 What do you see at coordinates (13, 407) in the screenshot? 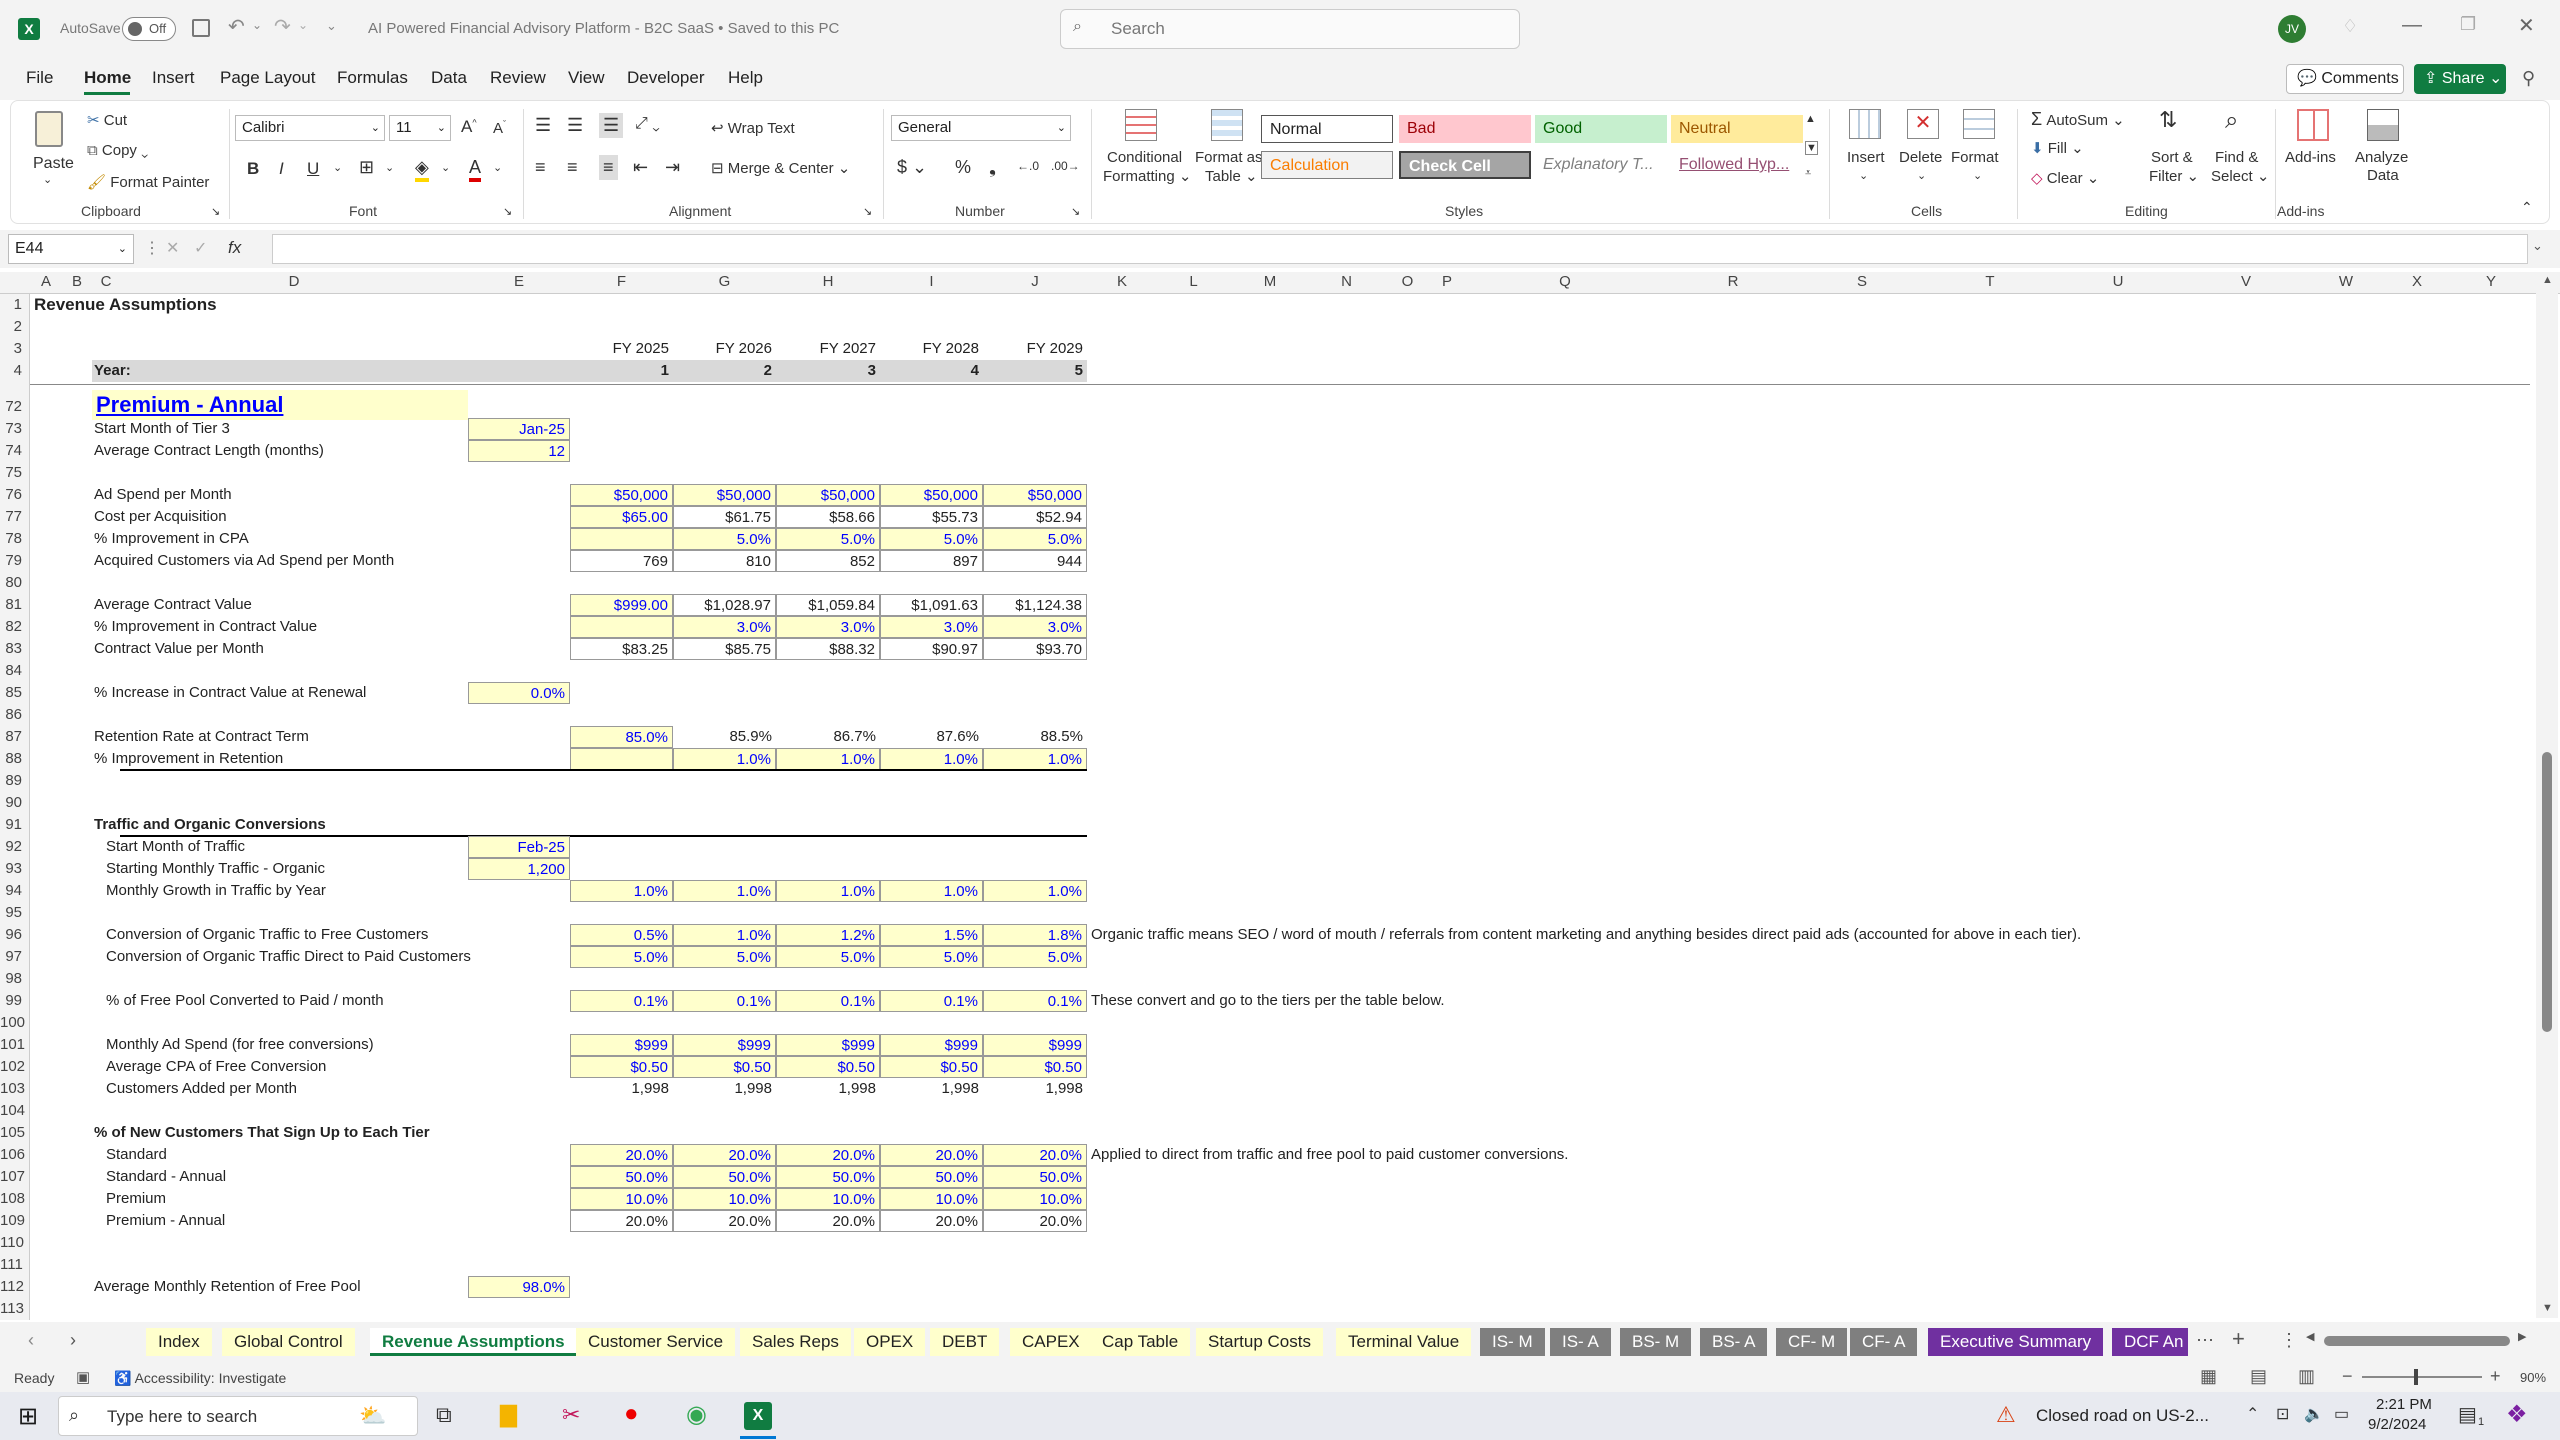
I see `row-header: 72` at bounding box center [13, 407].